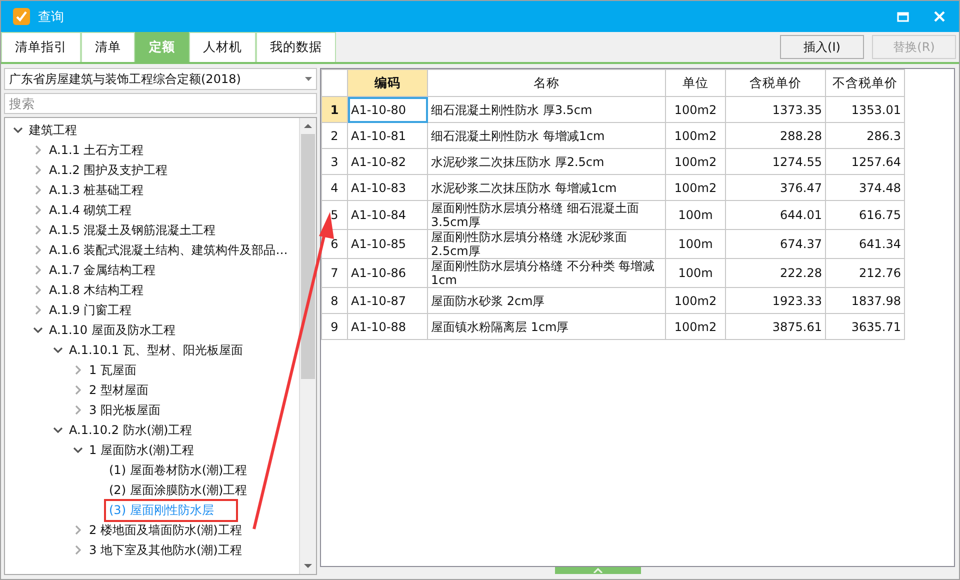  I want to click on table-cell: 1837.98, so click(865, 301).